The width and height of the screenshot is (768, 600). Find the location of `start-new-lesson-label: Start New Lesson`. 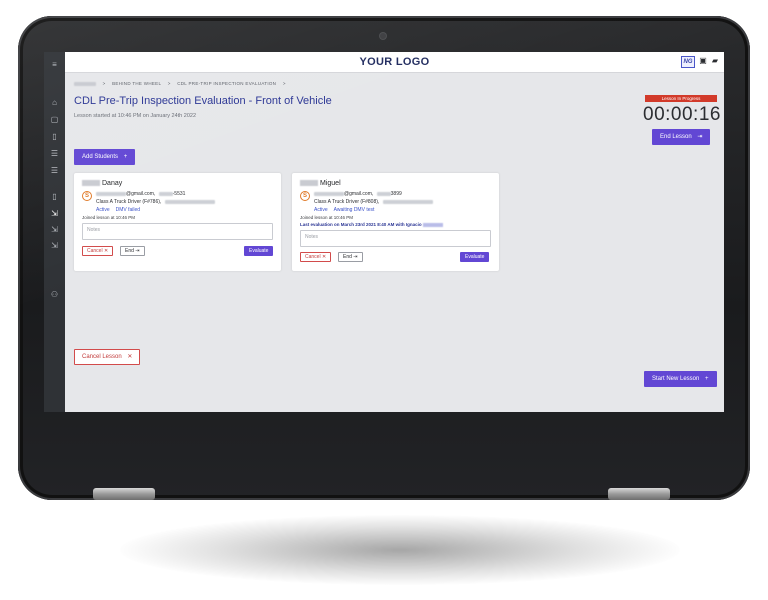

start-new-lesson-label: Start New Lesson is located at coordinates (676, 379).